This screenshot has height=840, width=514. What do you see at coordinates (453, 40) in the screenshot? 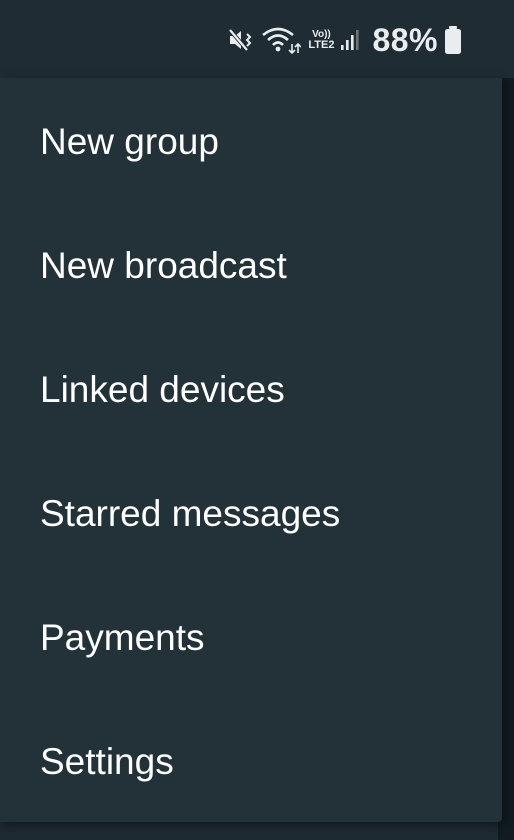
I see `battery-icon` at bounding box center [453, 40].